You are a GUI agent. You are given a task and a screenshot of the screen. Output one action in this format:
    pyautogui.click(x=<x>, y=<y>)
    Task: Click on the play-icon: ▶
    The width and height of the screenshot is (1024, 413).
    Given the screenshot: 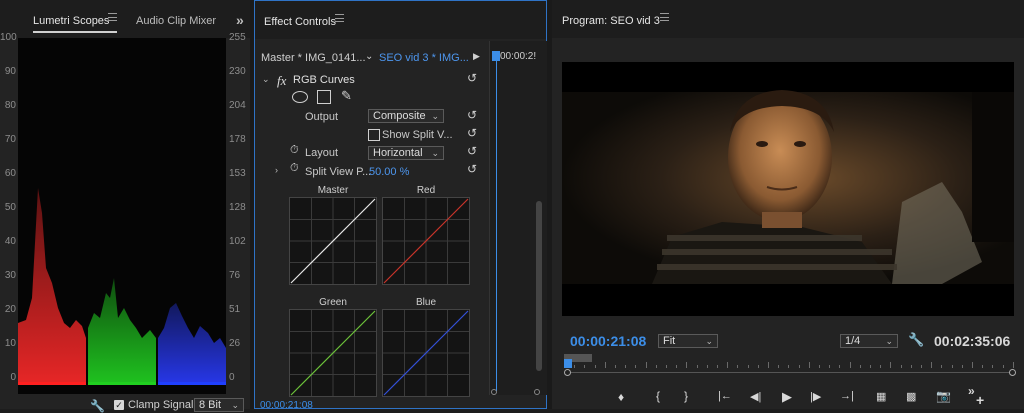 What is the action you would take?
    pyautogui.click(x=787, y=397)
    